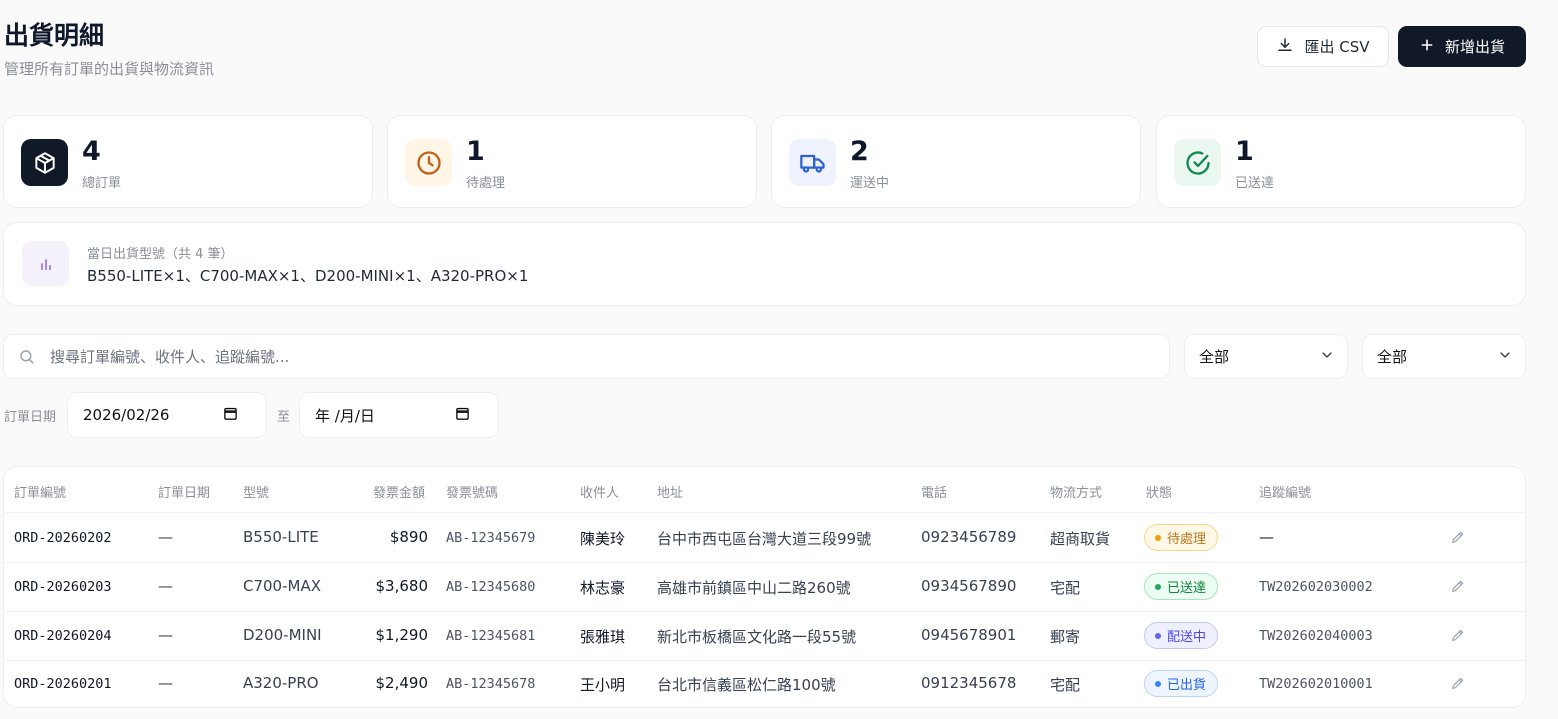 Image resolution: width=1558 pixels, height=719 pixels. Describe the element at coordinates (757, 637) in the screenshot. I see `address: 新北市板橋區文化路一段55號` at that location.